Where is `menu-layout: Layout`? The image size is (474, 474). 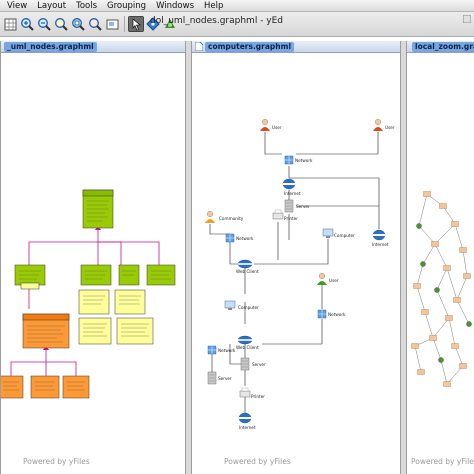
menu-layout: Layout is located at coordinates (51, 6).